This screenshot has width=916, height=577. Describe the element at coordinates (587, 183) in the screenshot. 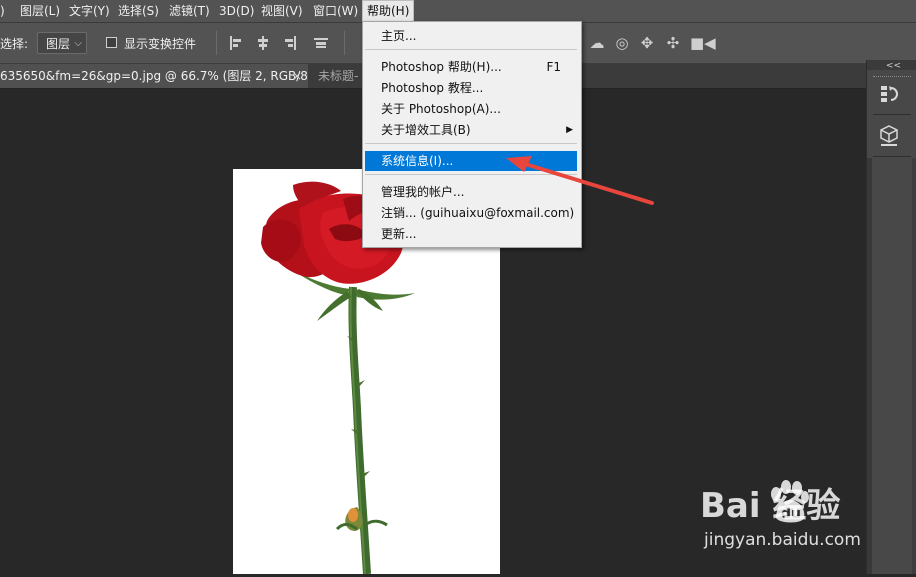

I see `arrow-shaft` at that location.